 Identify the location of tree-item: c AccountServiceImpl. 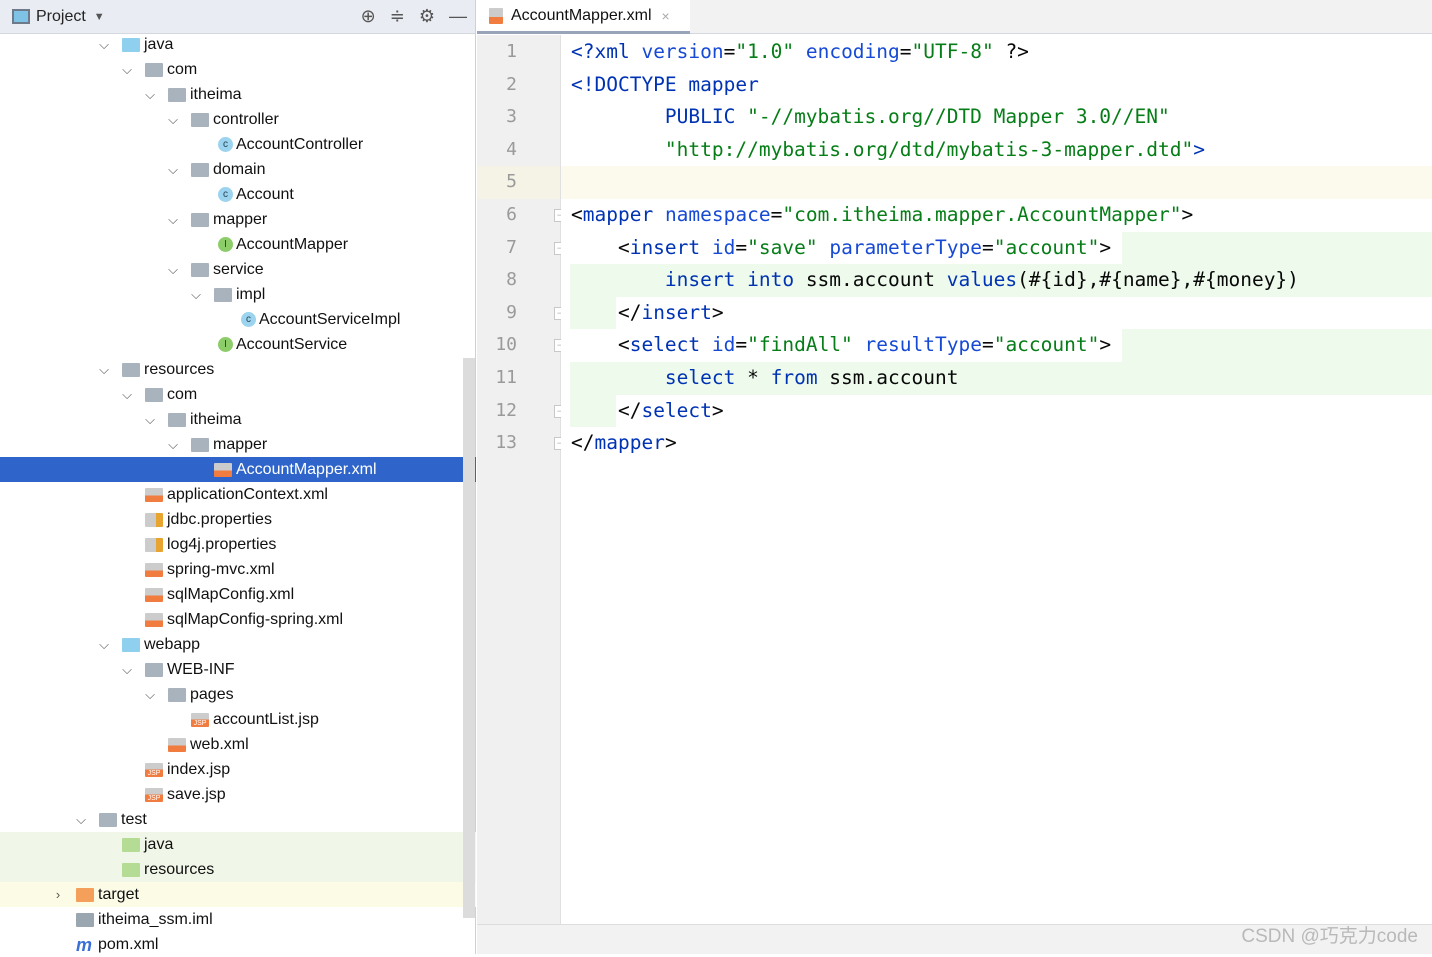
(238, 319).